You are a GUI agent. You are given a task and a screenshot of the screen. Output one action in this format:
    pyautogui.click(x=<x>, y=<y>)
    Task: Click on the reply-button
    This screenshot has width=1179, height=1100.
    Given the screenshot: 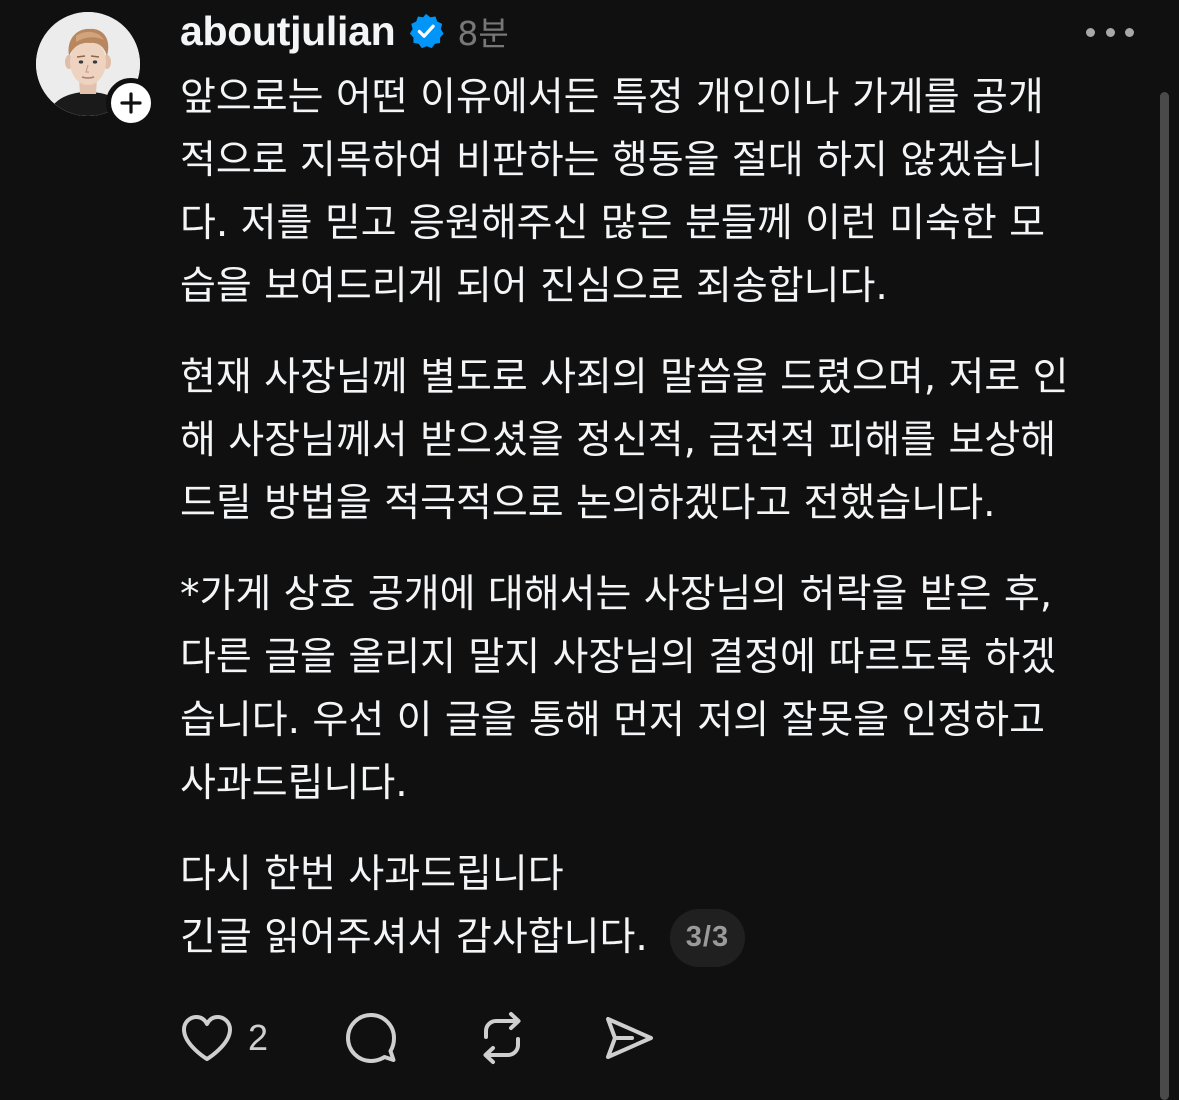 What is the action you would take?
    pyautogui.click(x=371, y=1038)
    